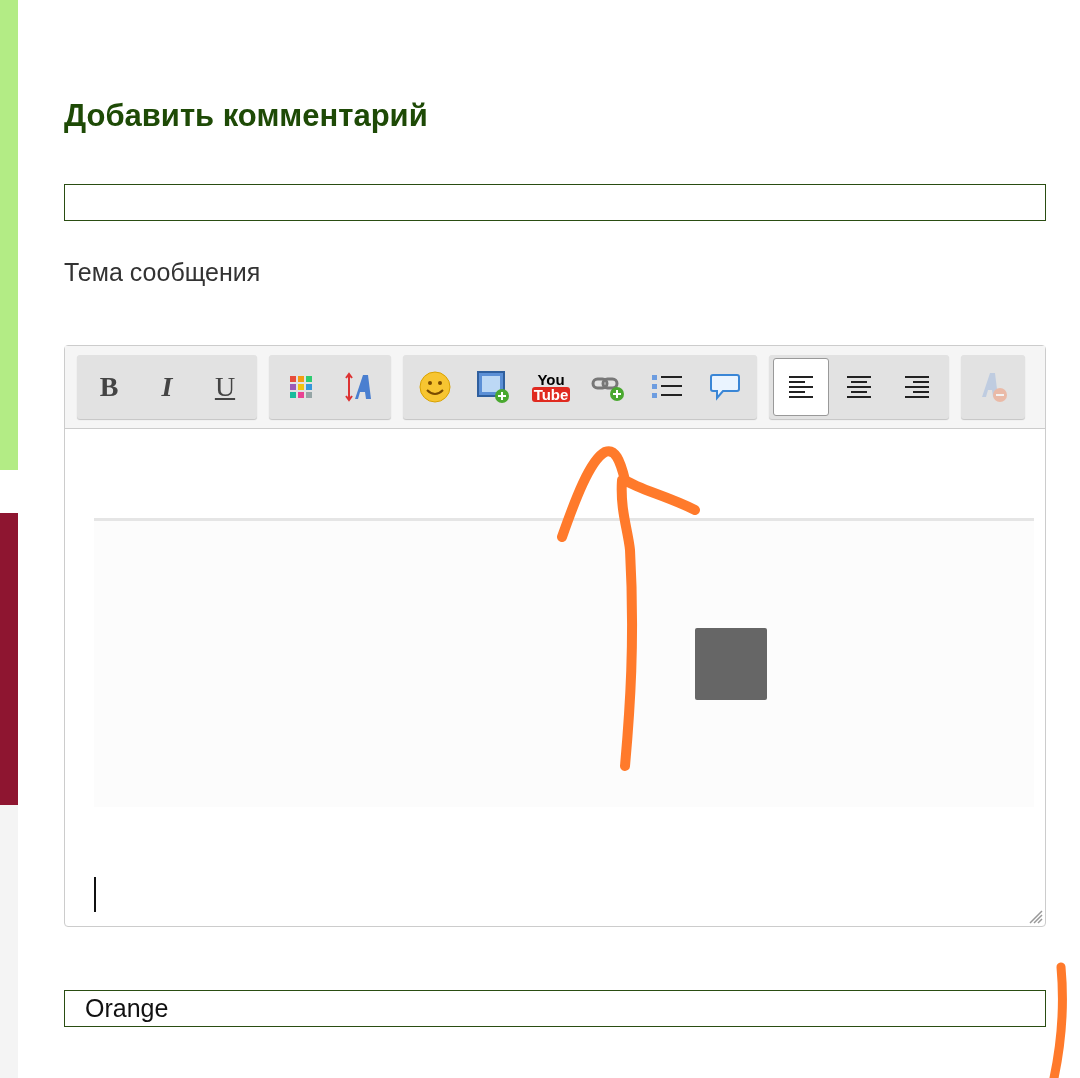  I want to click on media-block, so click(731, 664).